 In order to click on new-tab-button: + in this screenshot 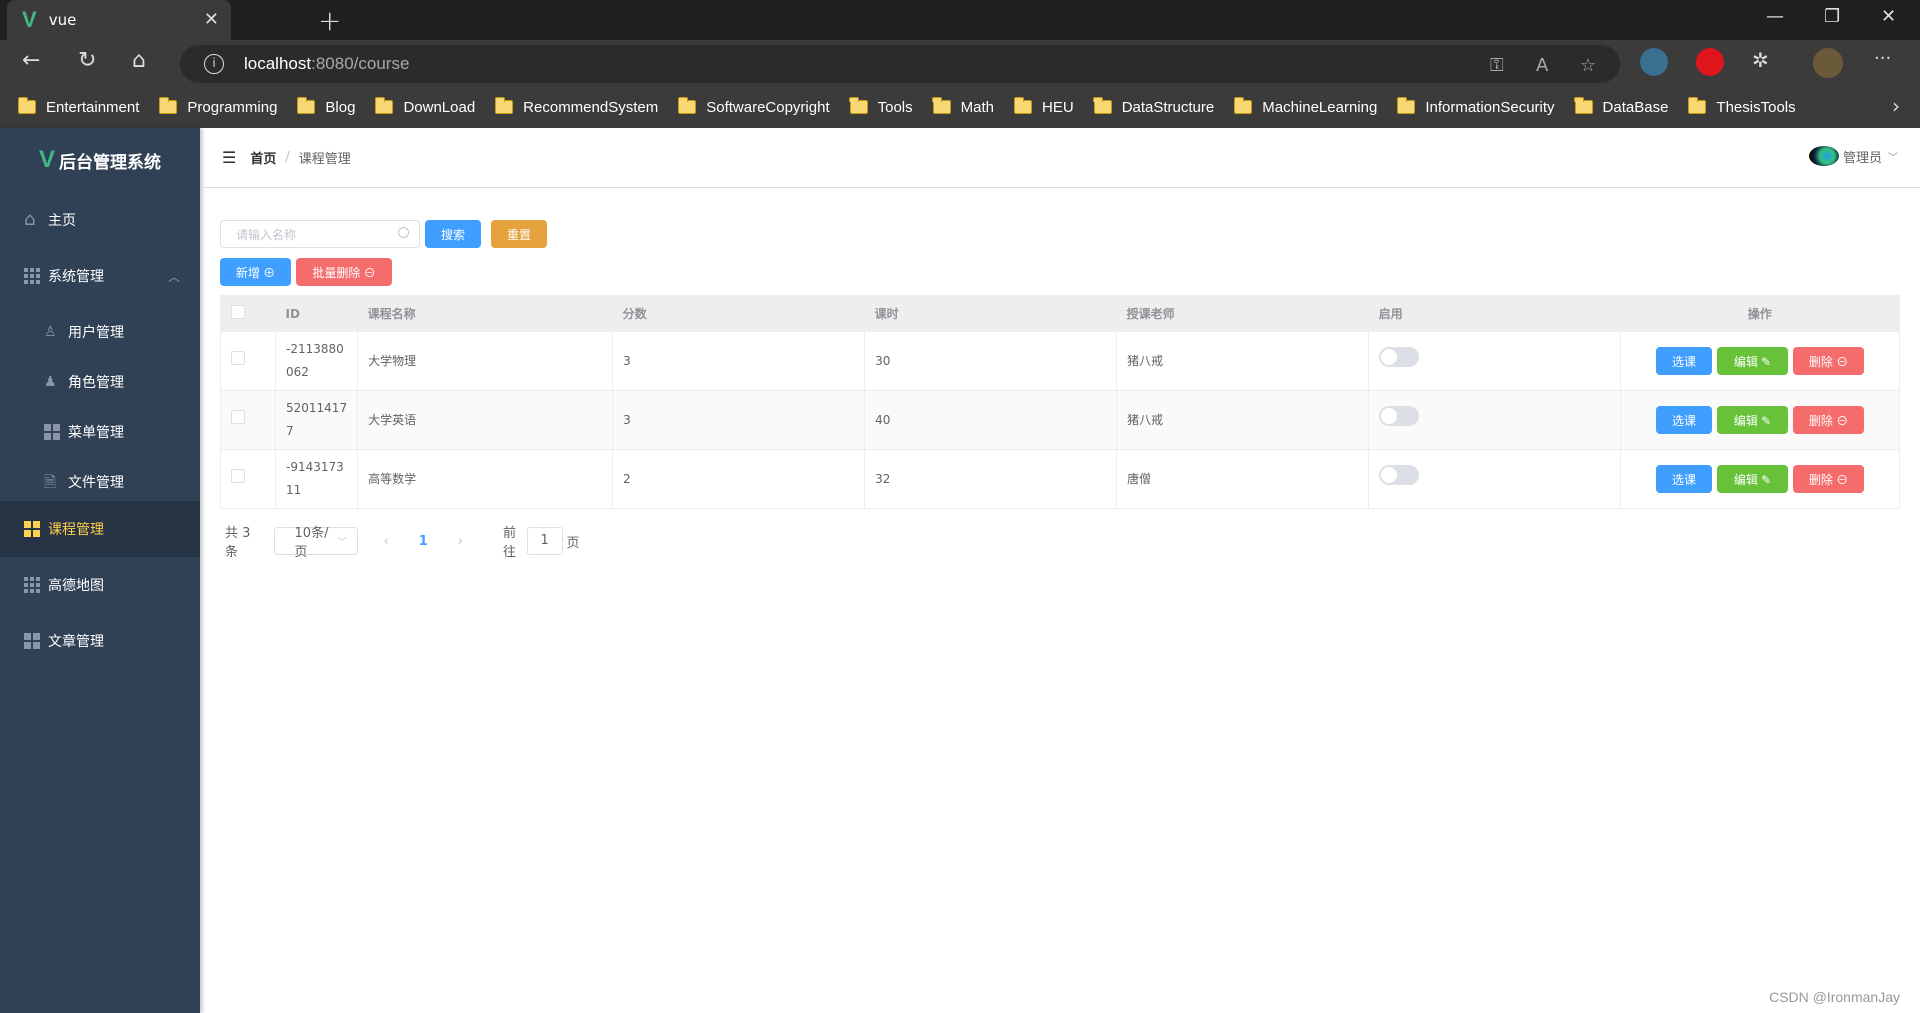, I will do `click(329, 20)`.